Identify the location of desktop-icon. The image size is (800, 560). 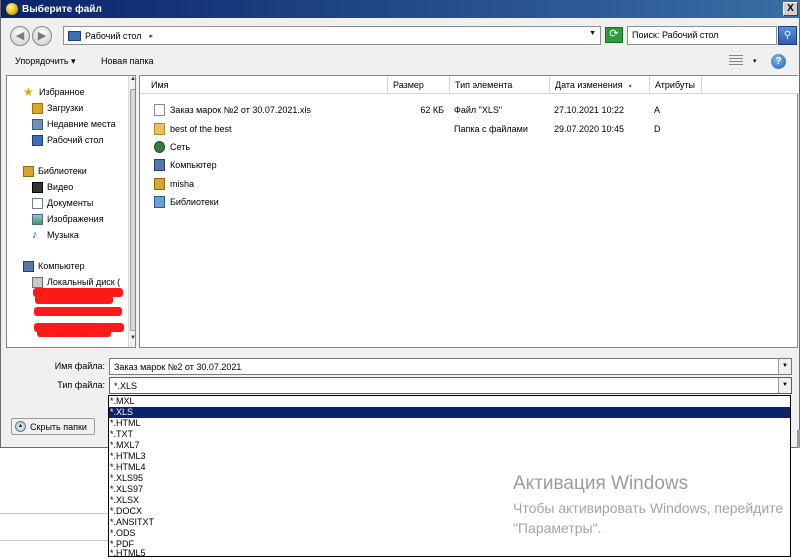
(37, 140).